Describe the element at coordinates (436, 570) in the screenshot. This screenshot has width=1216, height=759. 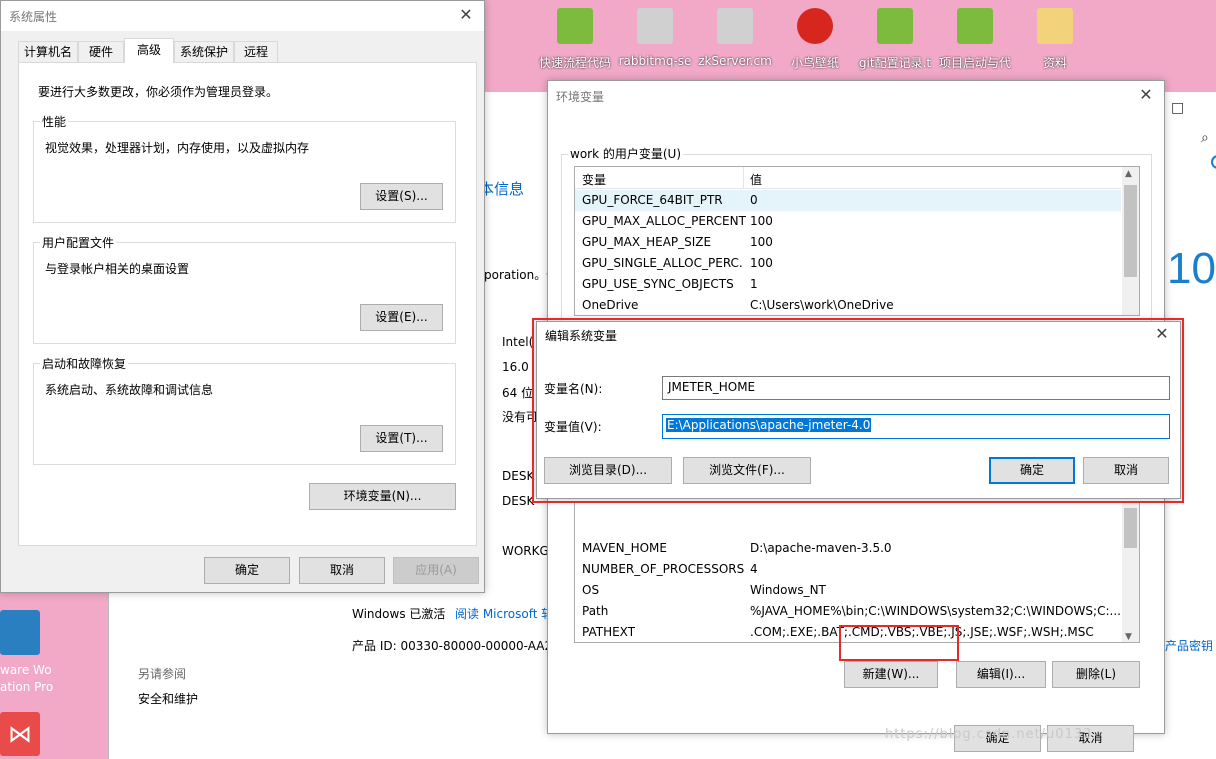
I see `sysprops-apply-button: 应用(A)` at that location.